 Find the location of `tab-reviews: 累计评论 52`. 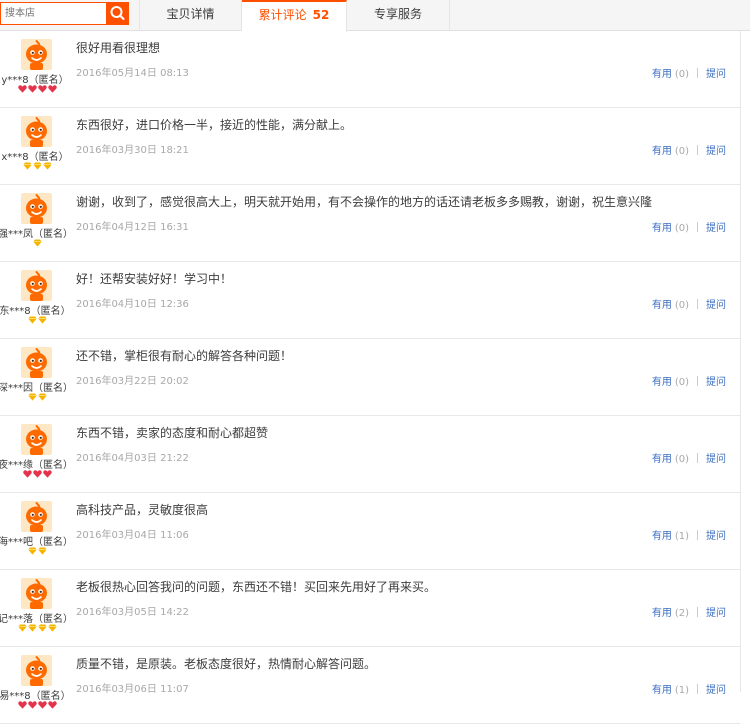

tab-reviews: 累计评论 52 is located at coordinates (294, 16).